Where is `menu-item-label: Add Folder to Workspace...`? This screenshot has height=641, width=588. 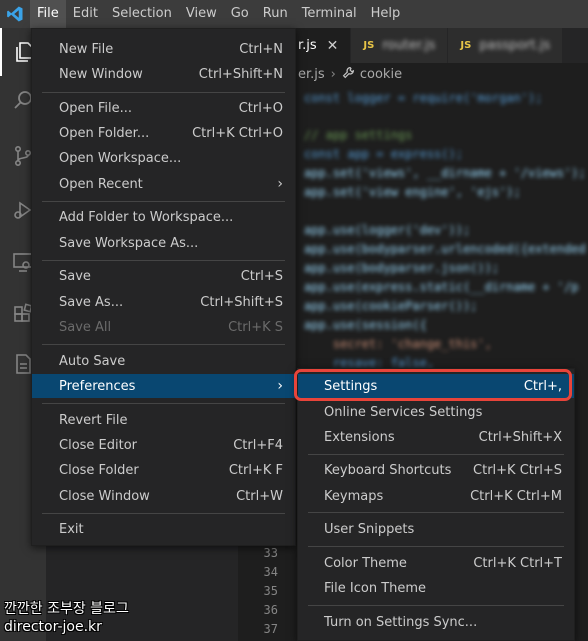
menu-item-label: Add Folder to Workspace... is located at coordinates (146, 217).